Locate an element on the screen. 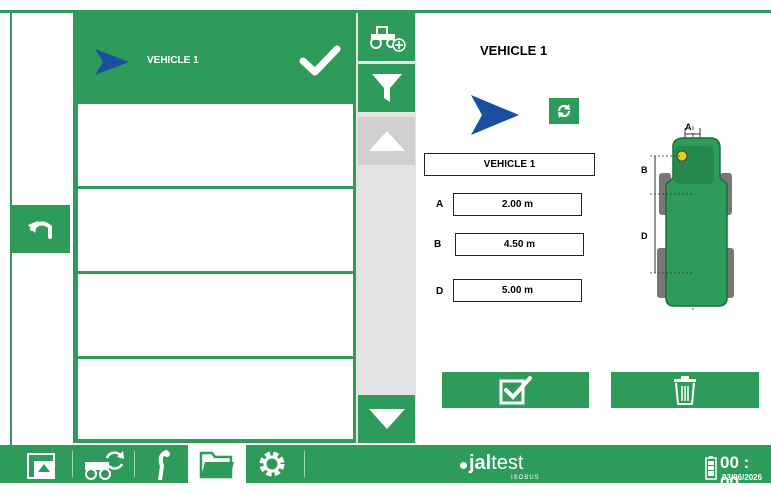 Image resolution: width=771 pixels, height=493 pixels. home-screen-icon is located at coordinates (41, 466).